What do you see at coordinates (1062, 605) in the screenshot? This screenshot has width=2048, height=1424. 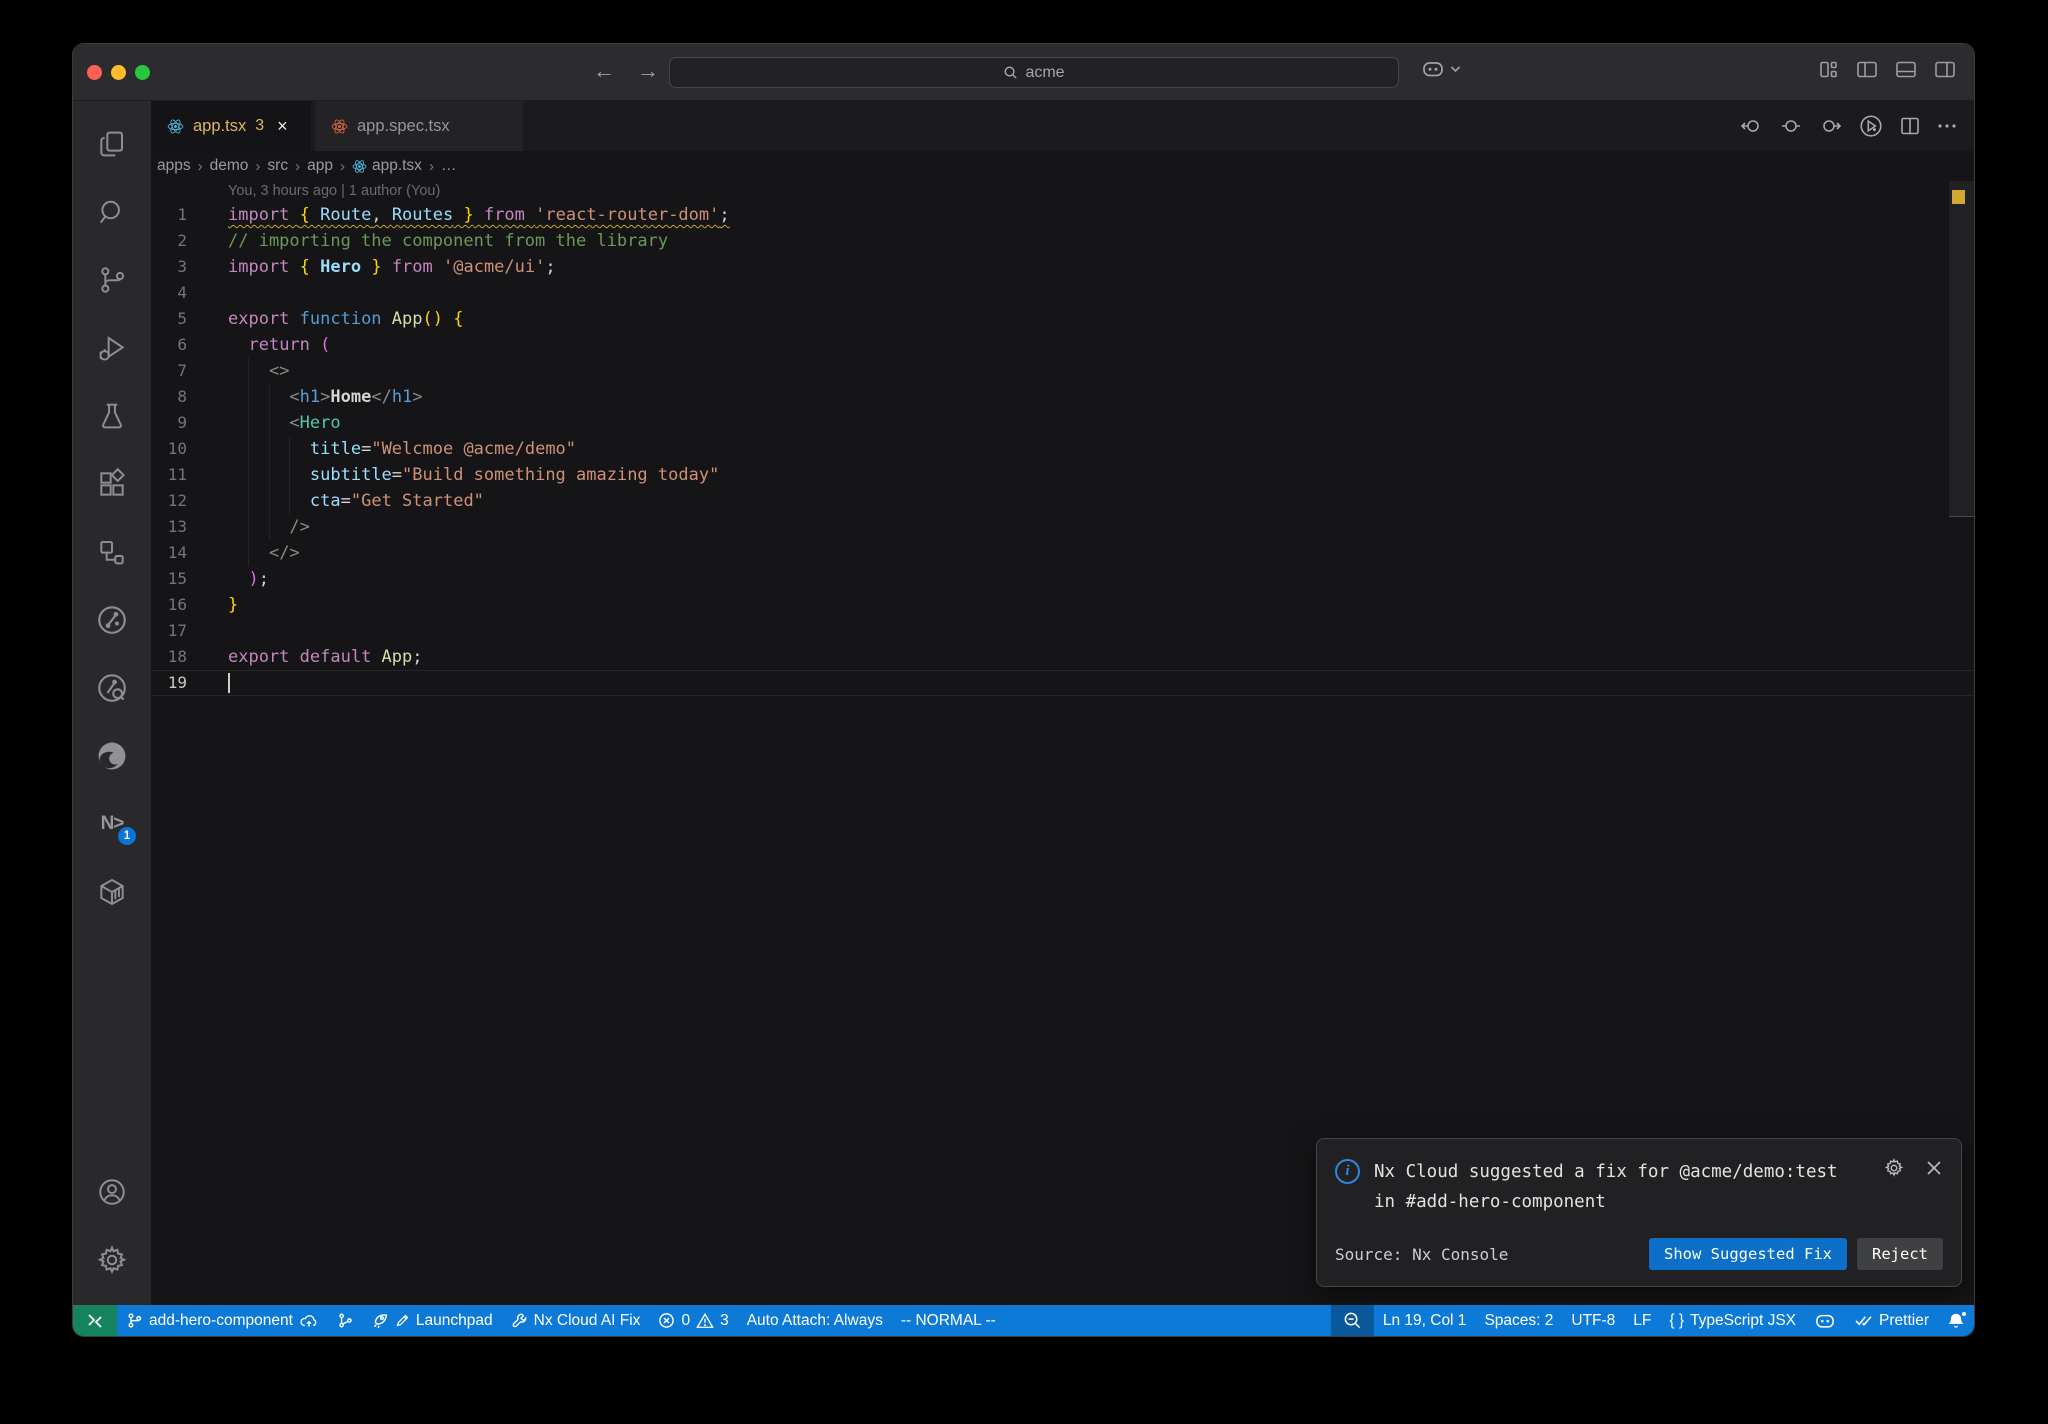 I see `code-line: 16}` at bounding box center [1062, 605].